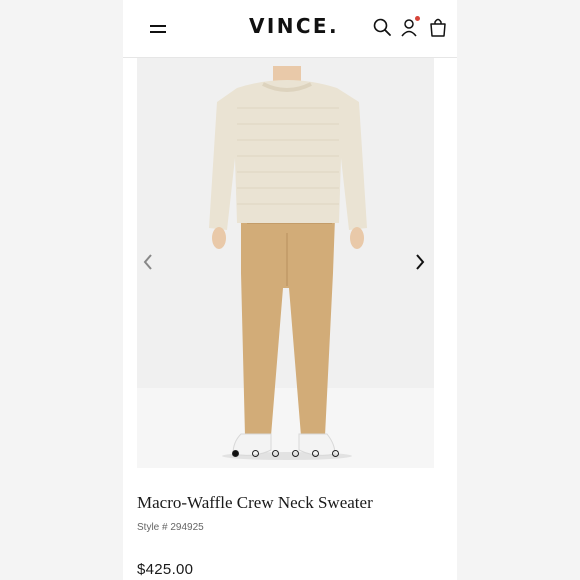 The width and height of the screenshot is (580, 580). What do you see at coordinates (158, 29) in the screenshot?
I see `hamburger-menu-icon` at bounding box center [158, 29].